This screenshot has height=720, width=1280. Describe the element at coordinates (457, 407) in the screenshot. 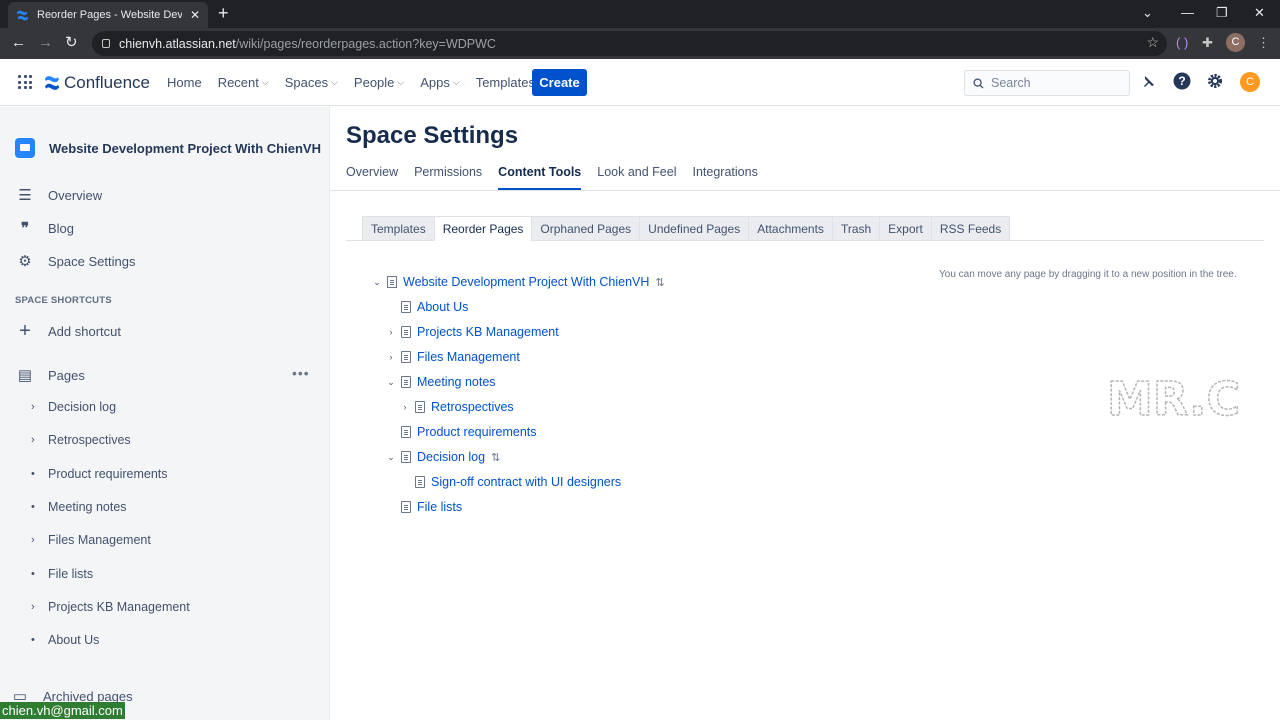

I see `tree-node-retrospectives: › Retrospectives` at that location.